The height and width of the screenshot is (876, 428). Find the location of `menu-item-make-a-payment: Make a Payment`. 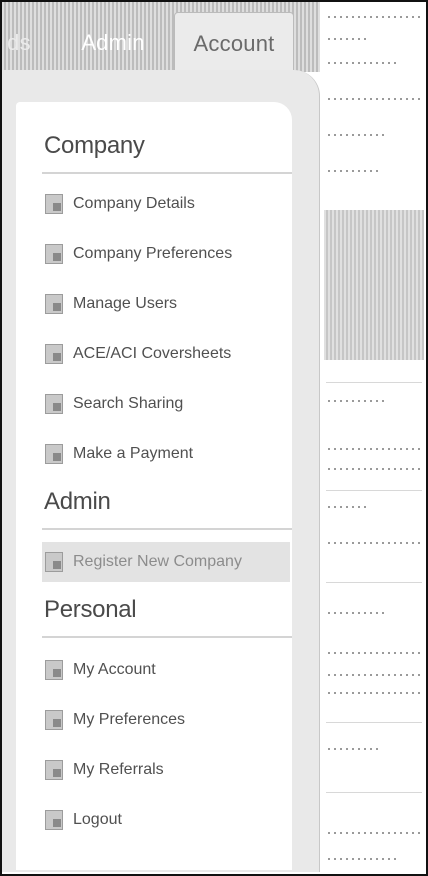

menu-item-make-a-payment: Make a Payment is located at coordinates (166, 454).